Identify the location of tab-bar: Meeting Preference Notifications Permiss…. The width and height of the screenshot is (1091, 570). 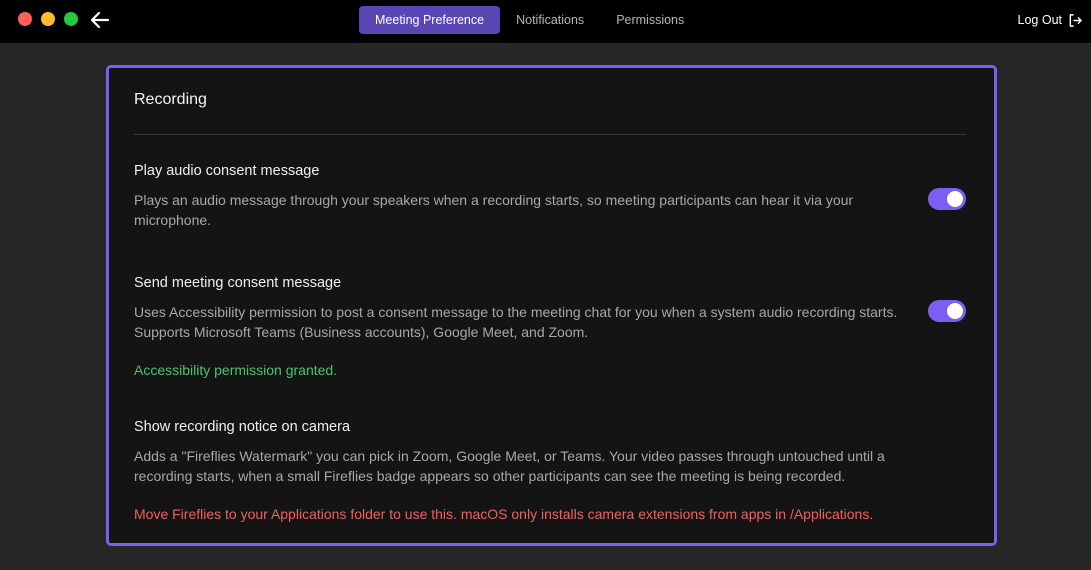
(529, 20).